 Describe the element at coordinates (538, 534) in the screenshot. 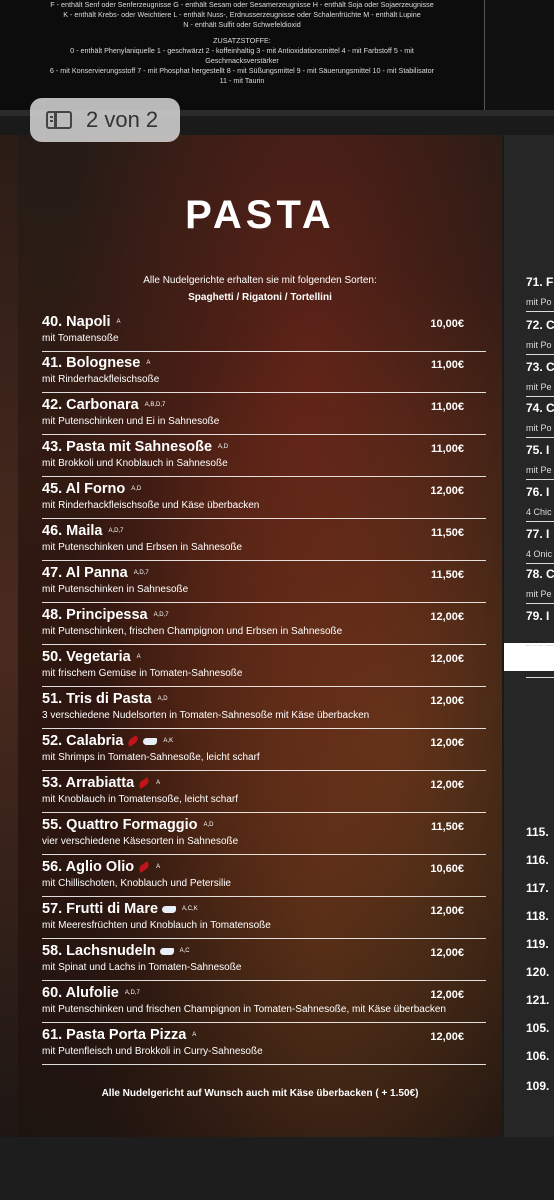

I see `adjacent-item-number: 77. I` at that location.